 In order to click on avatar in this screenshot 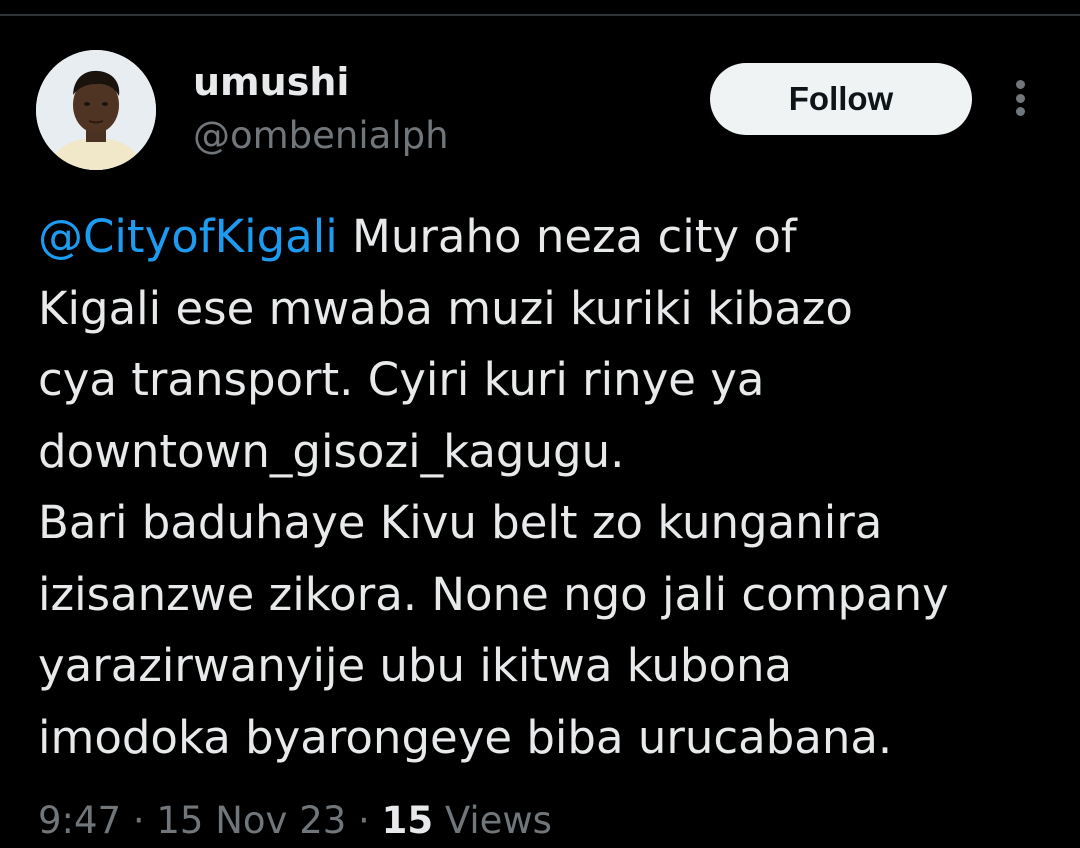, I will do `click(96, 110)`.